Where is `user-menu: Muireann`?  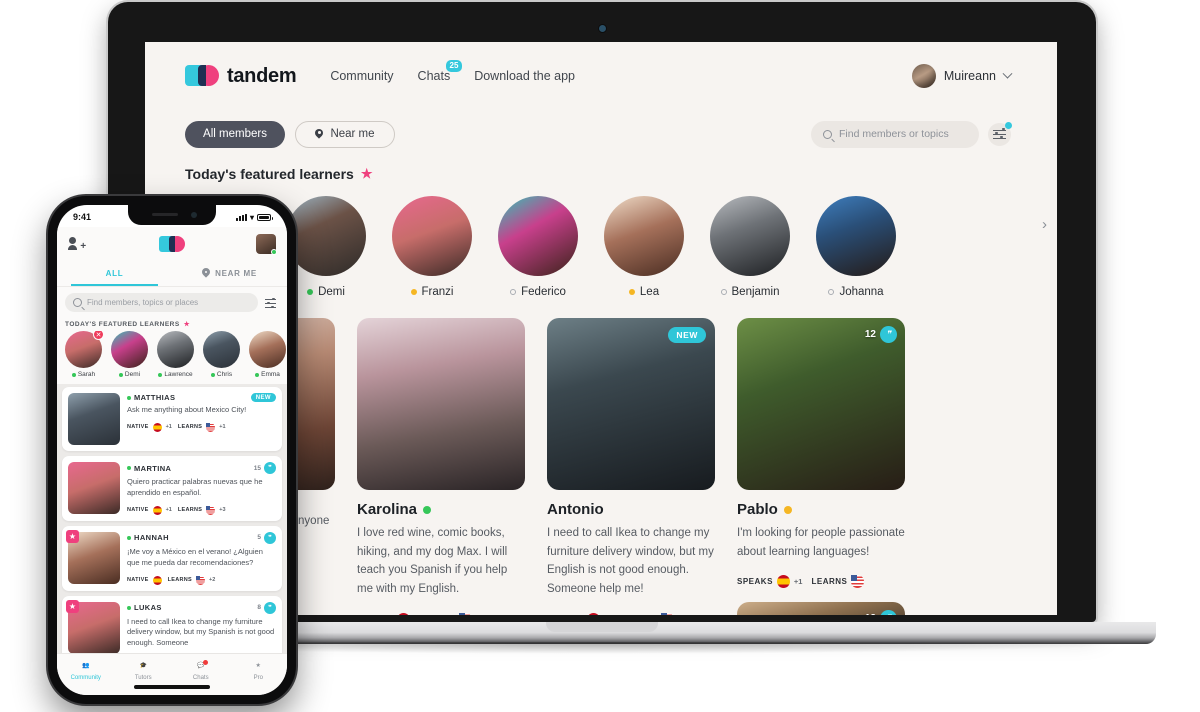
user-menu: Muireann is located at coordinates (962, 76).